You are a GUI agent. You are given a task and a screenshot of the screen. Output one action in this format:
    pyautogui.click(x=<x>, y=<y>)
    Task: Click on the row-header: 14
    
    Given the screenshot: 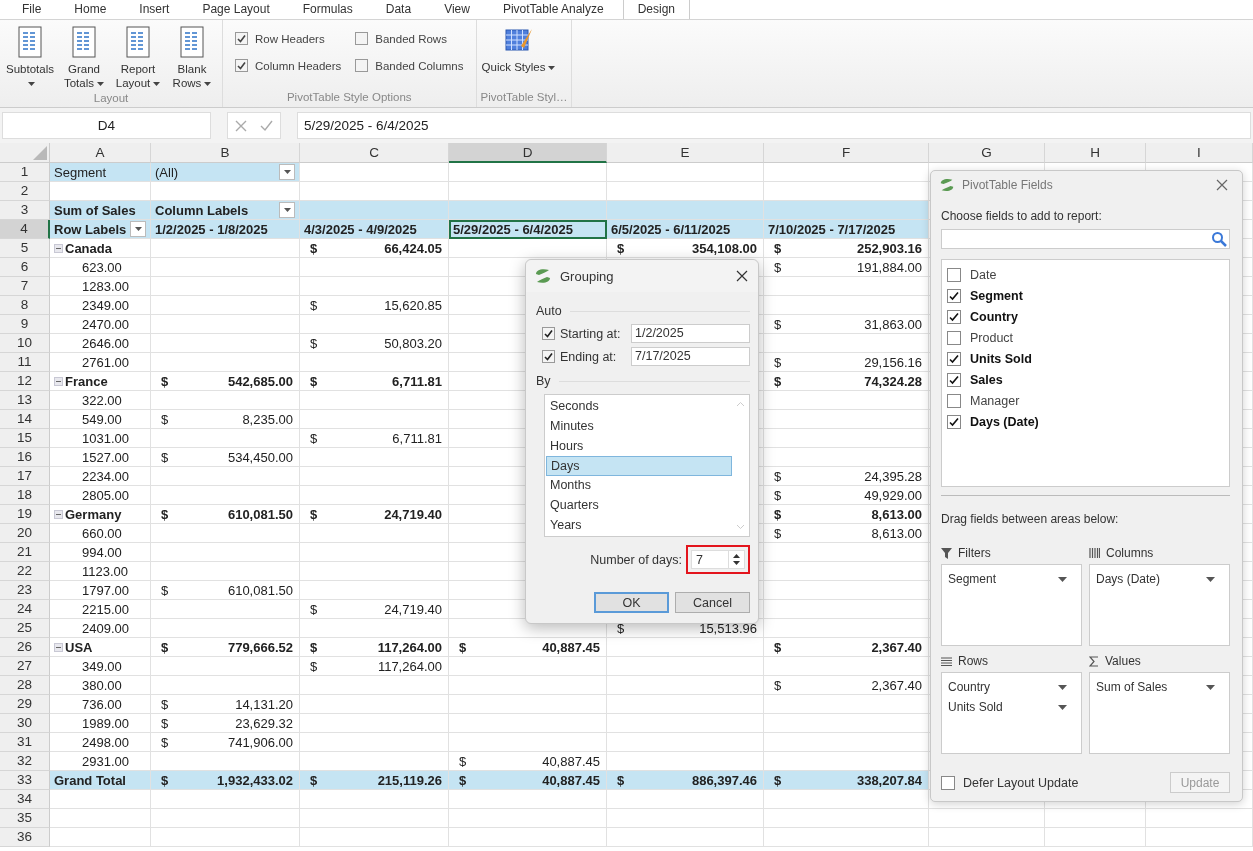 What is the action you would take?
    pyautogui.click(x=25, y=419)
    